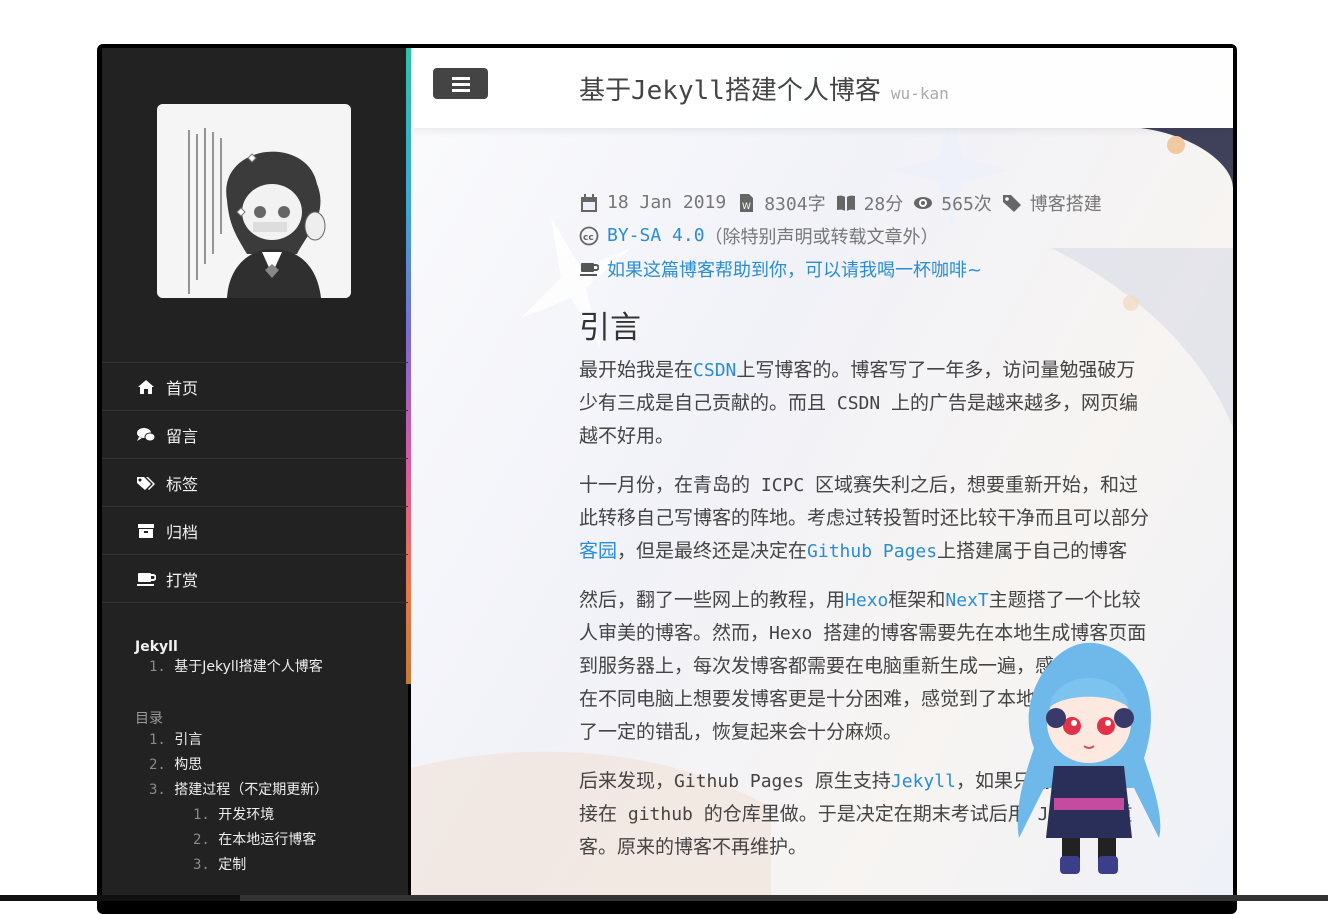 The height and width of the screenshot is (914, 1328). I want to click on donate-row: 如果这篇博客帮助到你，可以请我喝一杯咖啡~, so click(840, 268).